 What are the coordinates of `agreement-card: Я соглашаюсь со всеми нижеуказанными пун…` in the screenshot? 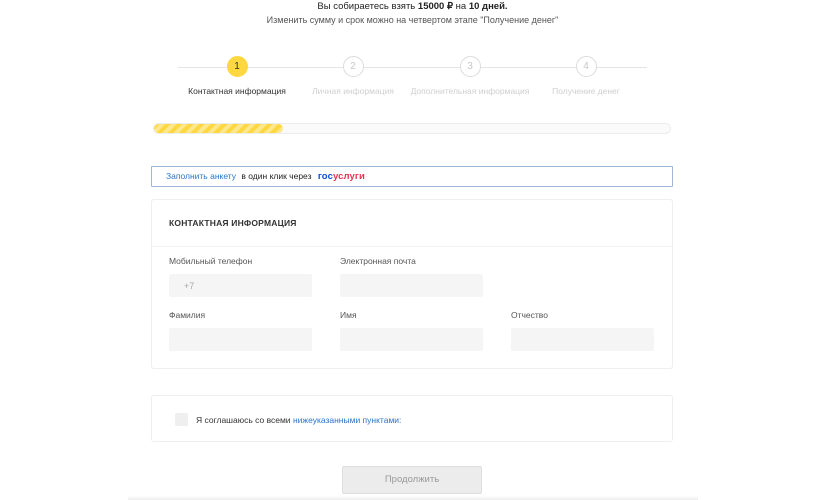 It's located at (412, 418).